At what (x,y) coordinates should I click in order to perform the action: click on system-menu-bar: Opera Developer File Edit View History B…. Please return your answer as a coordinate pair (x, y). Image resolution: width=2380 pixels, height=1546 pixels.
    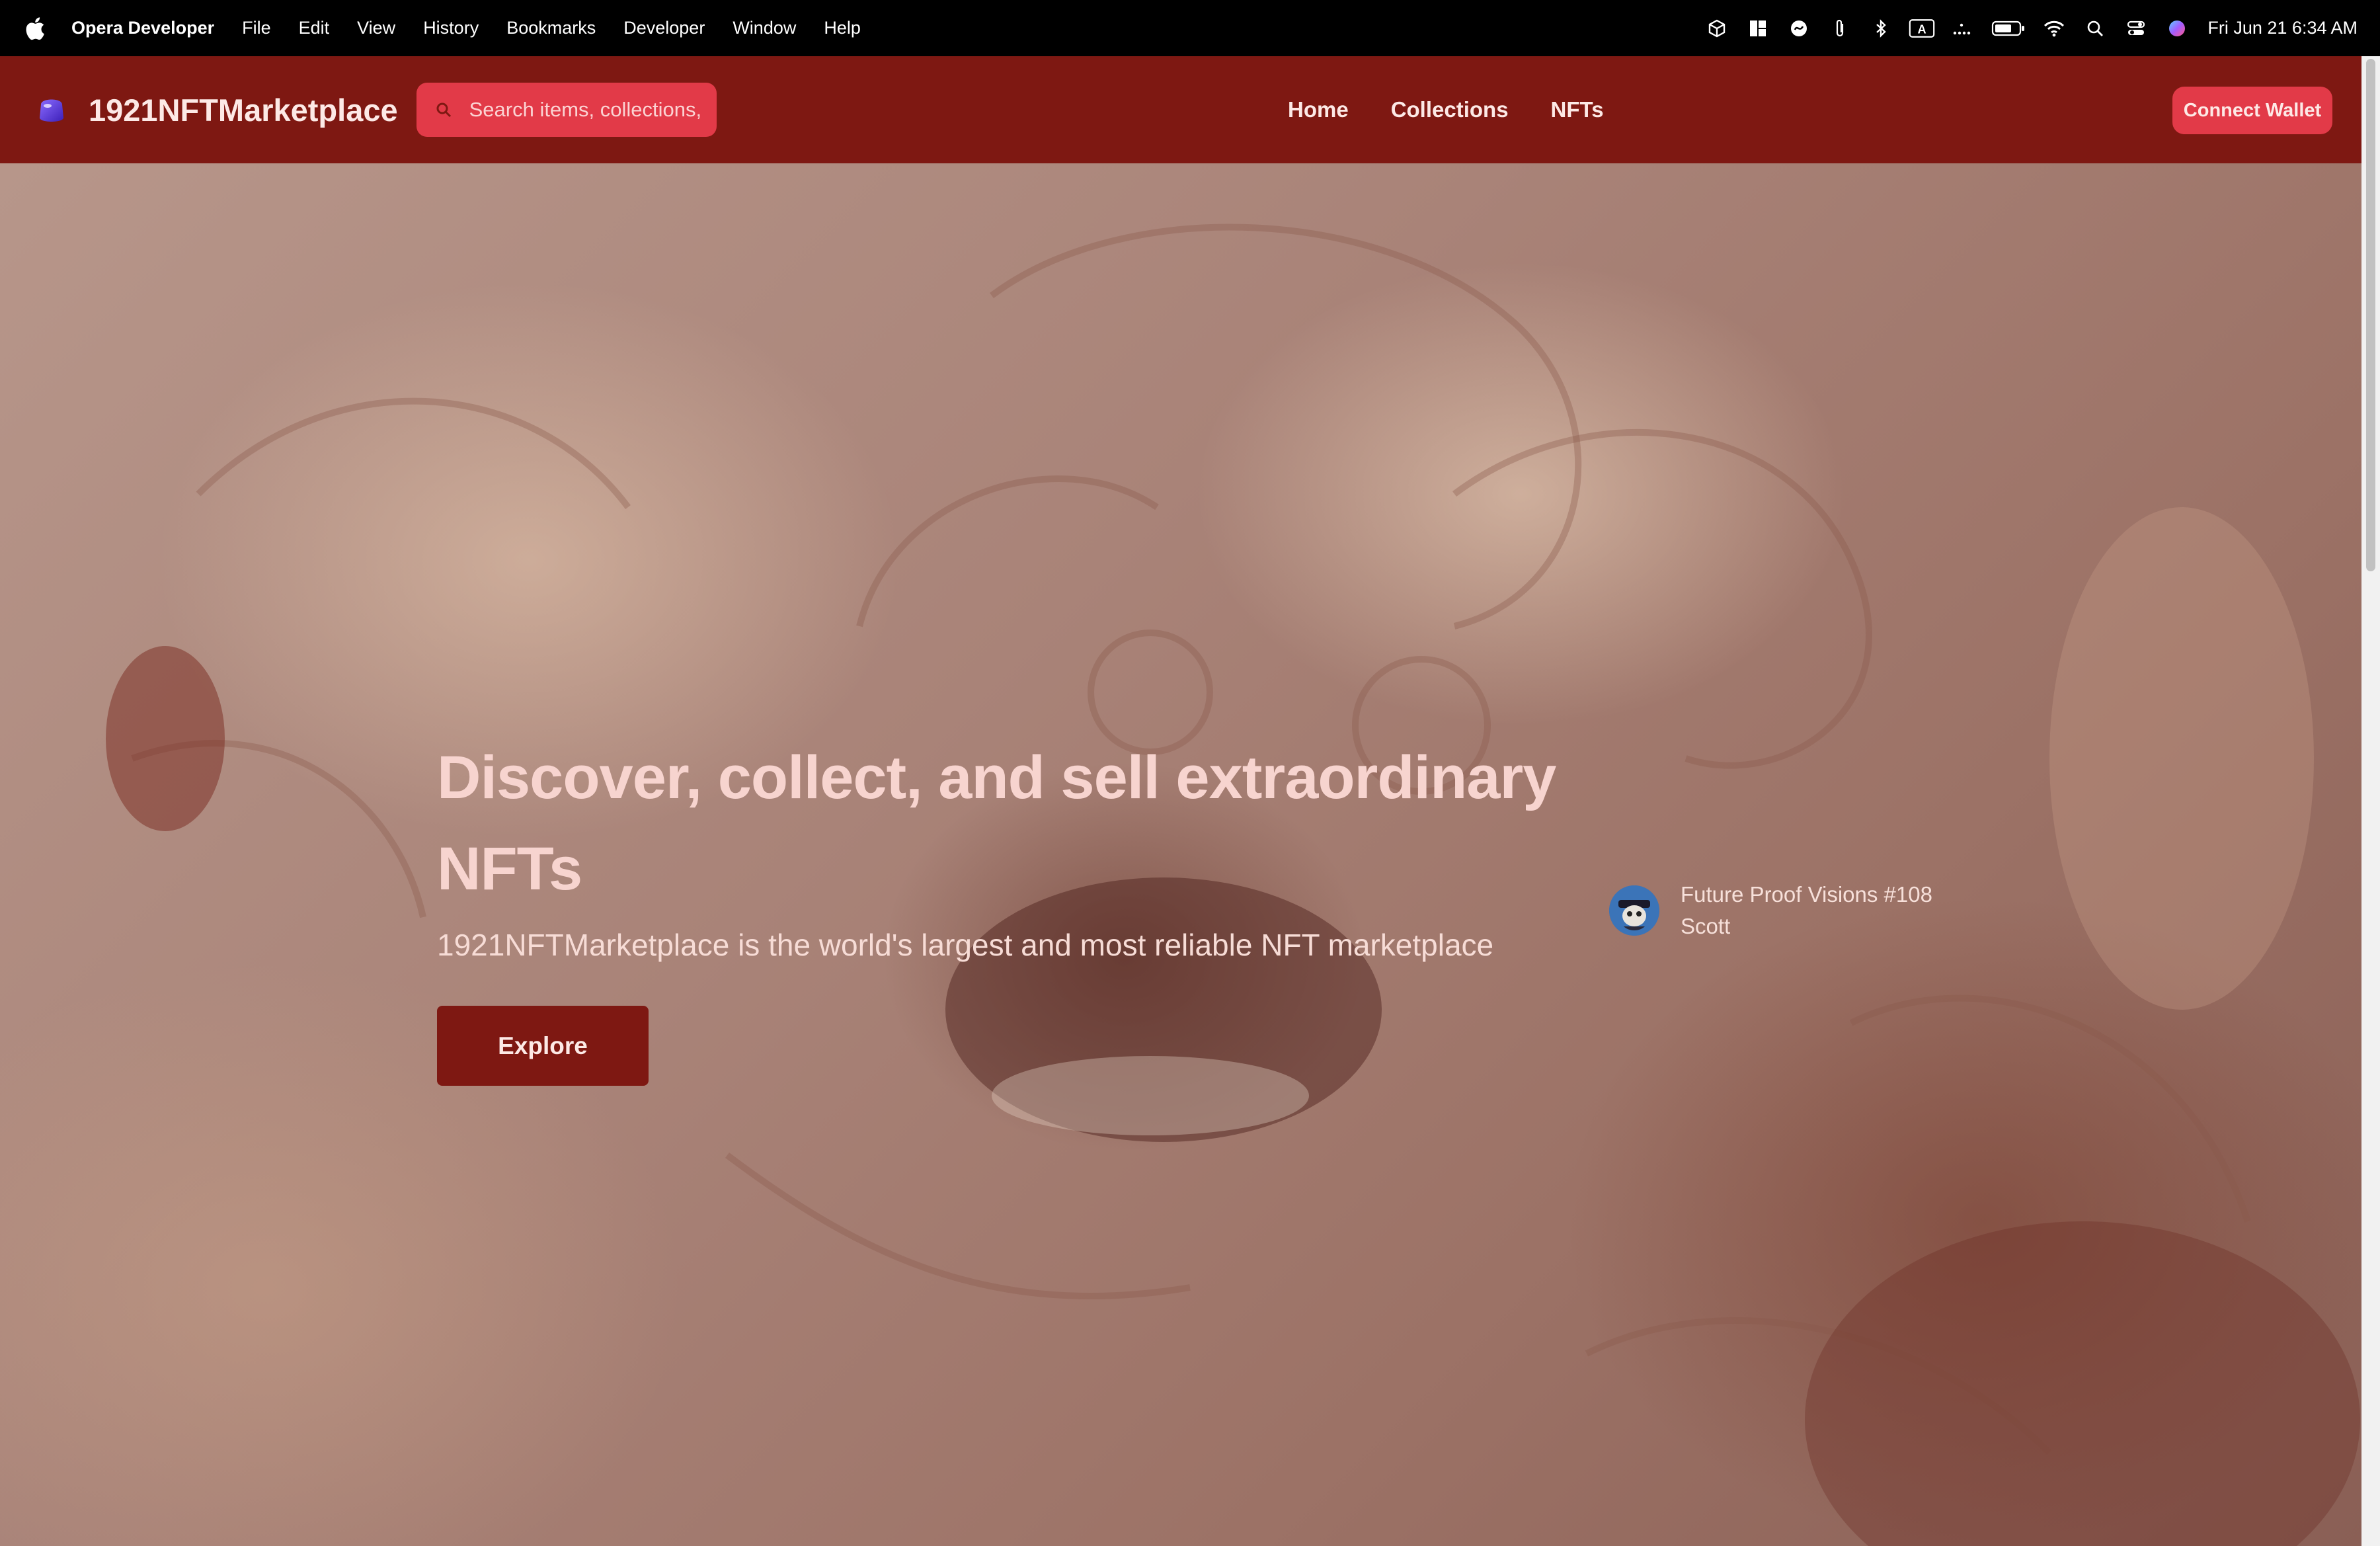
    Looking at the image, I should click on (1190, 28).